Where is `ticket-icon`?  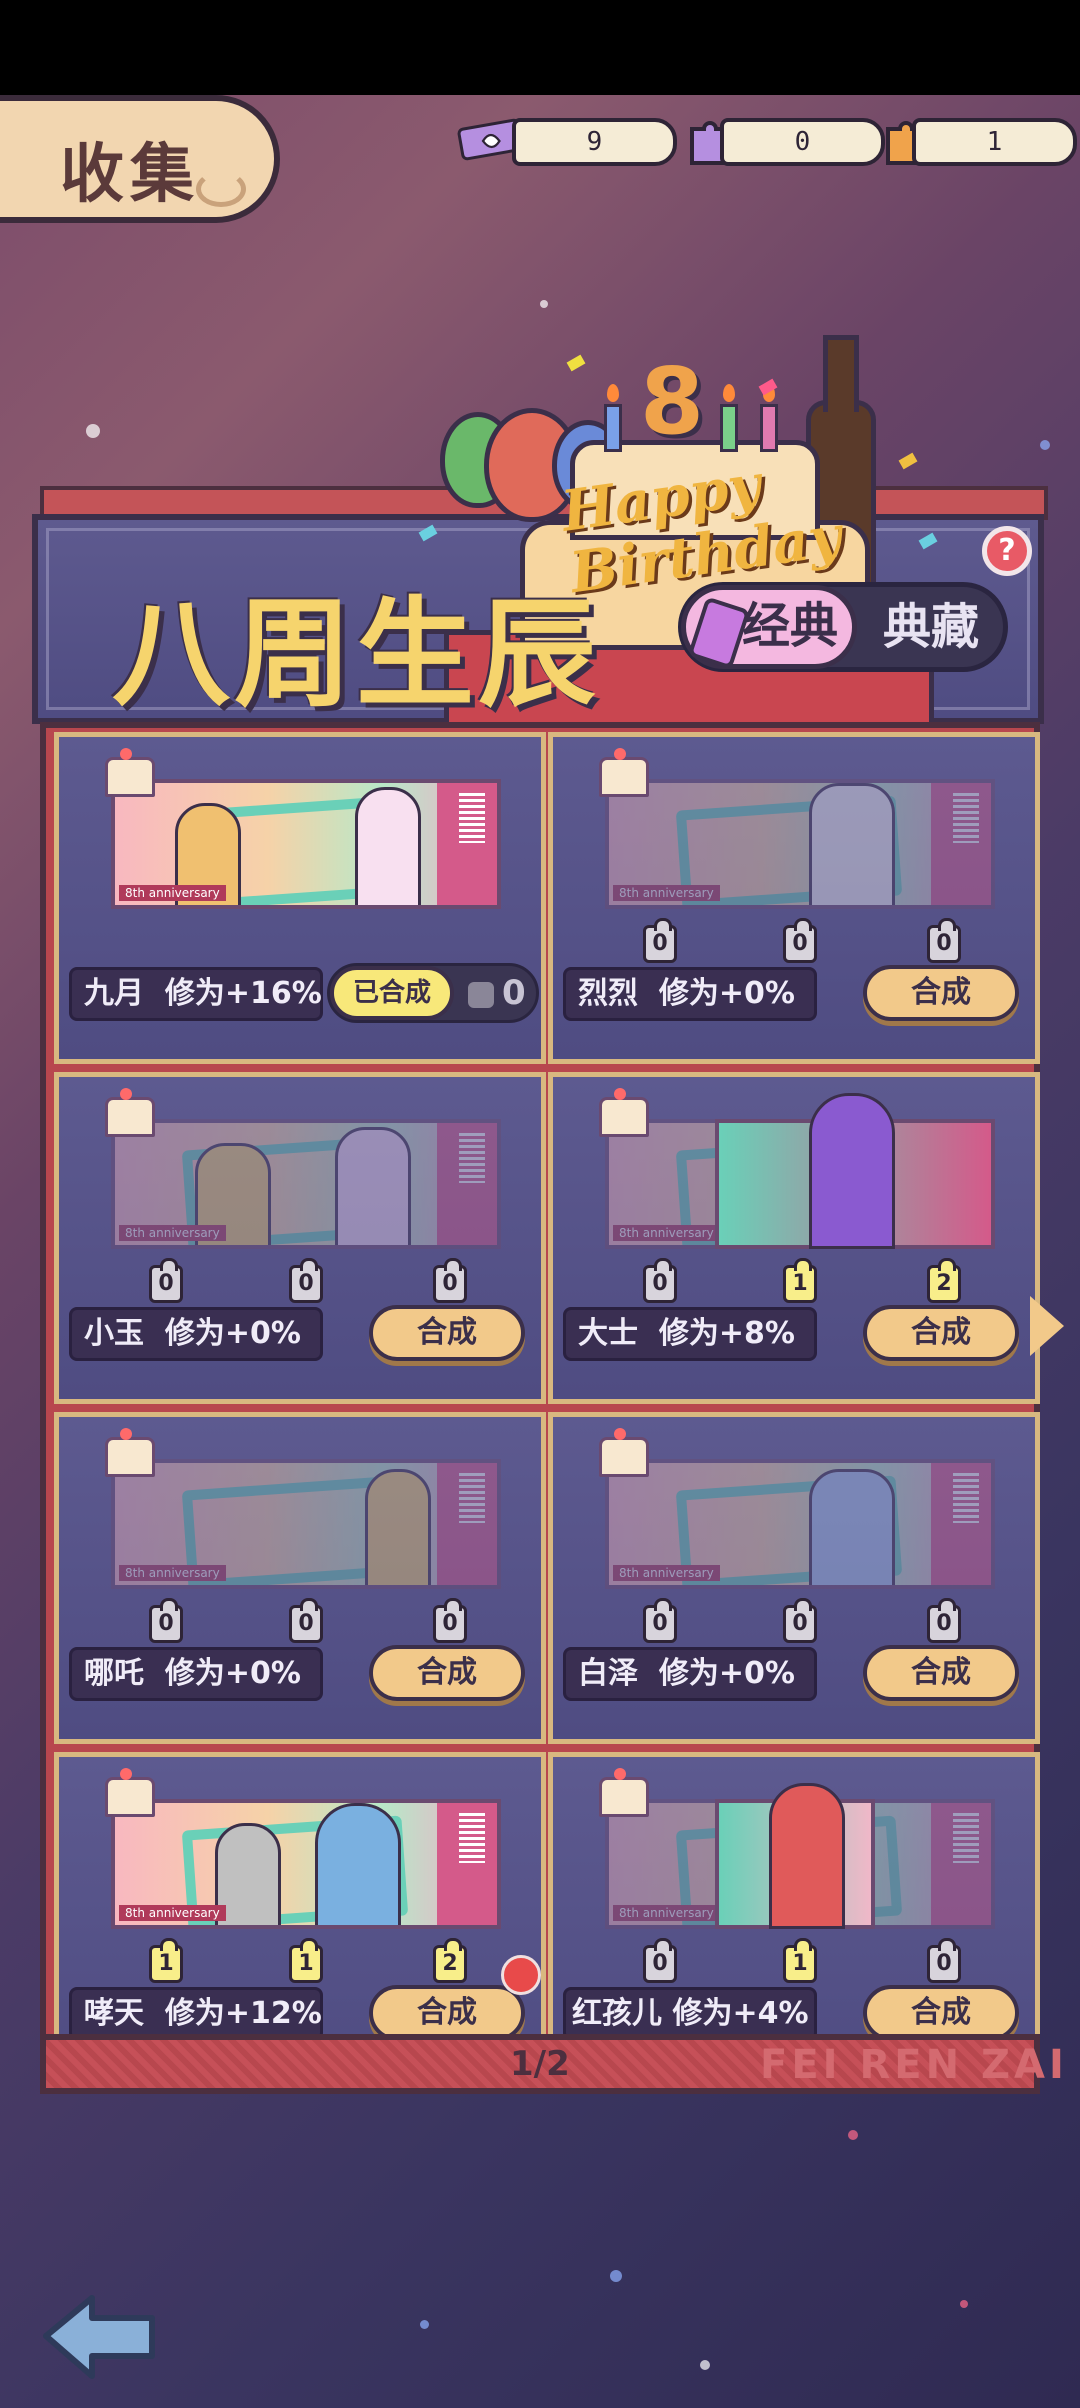 ticket-icon is located at coordinates (719, 633).